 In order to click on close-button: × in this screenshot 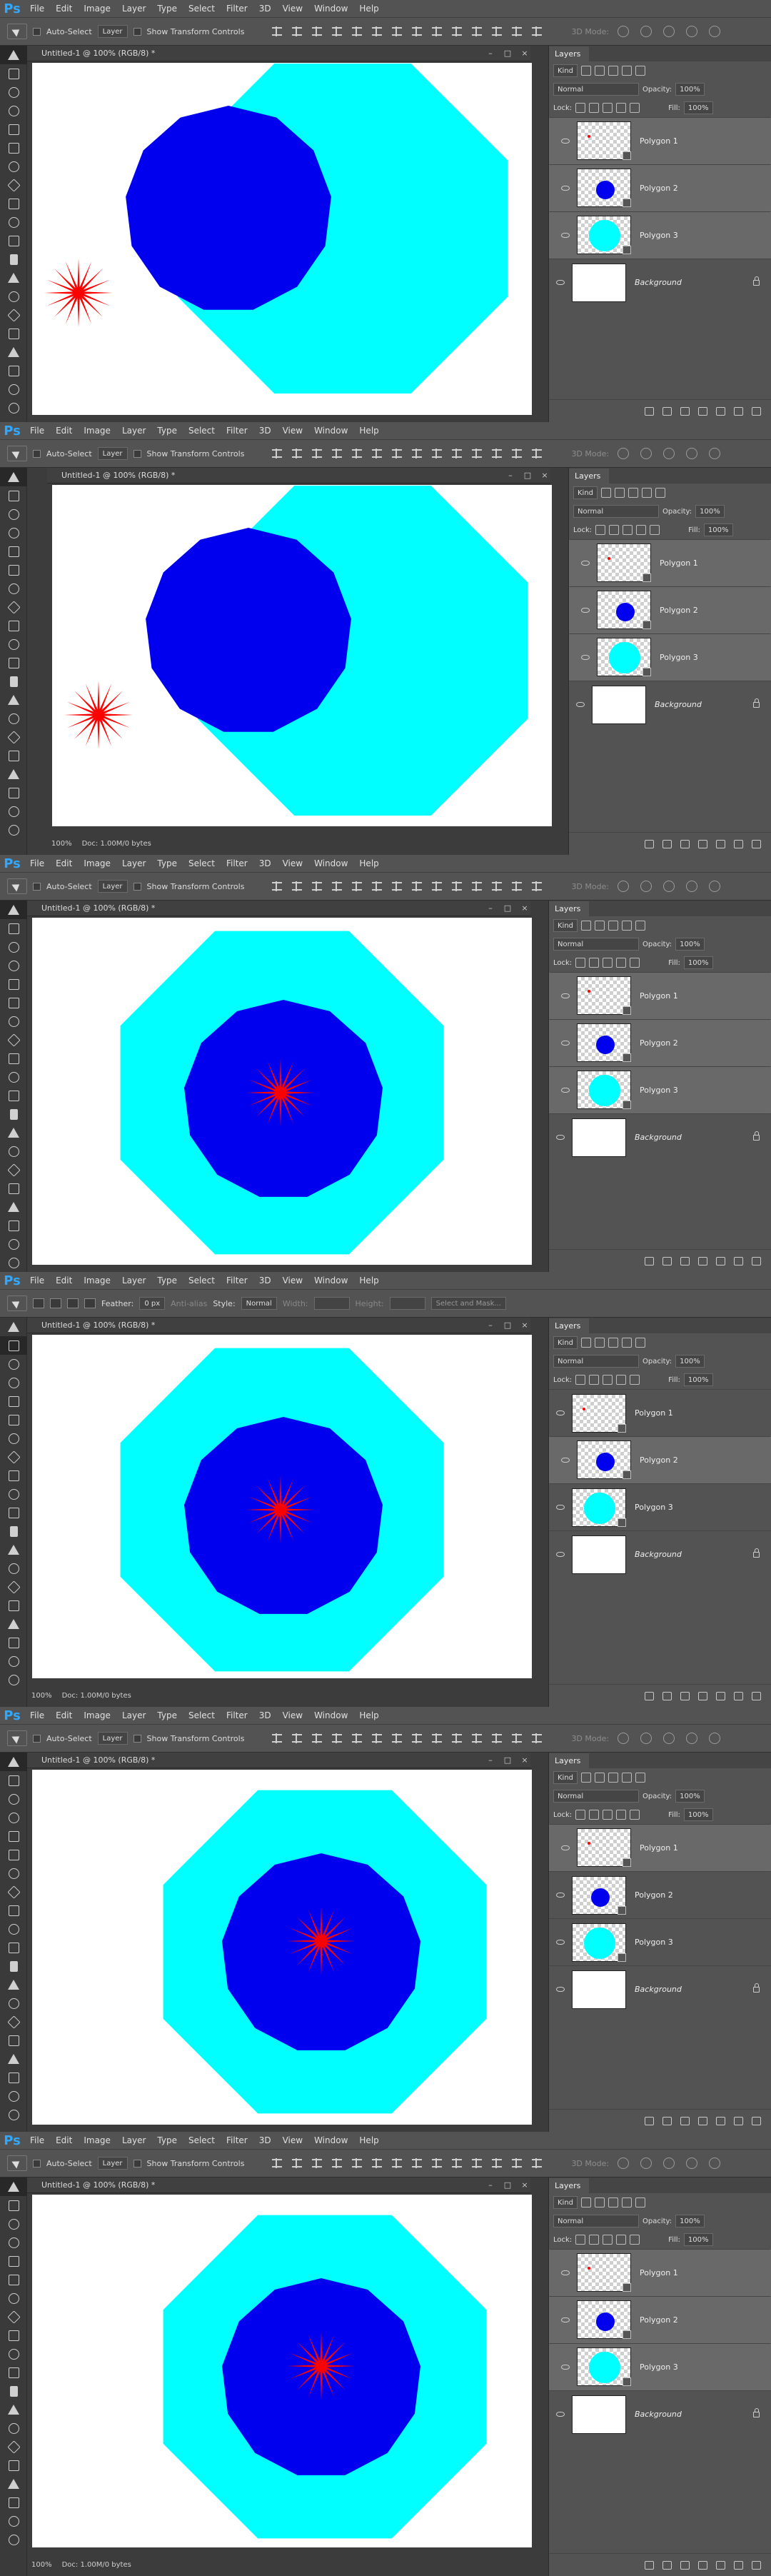, I will do `click(524, 2185)`.